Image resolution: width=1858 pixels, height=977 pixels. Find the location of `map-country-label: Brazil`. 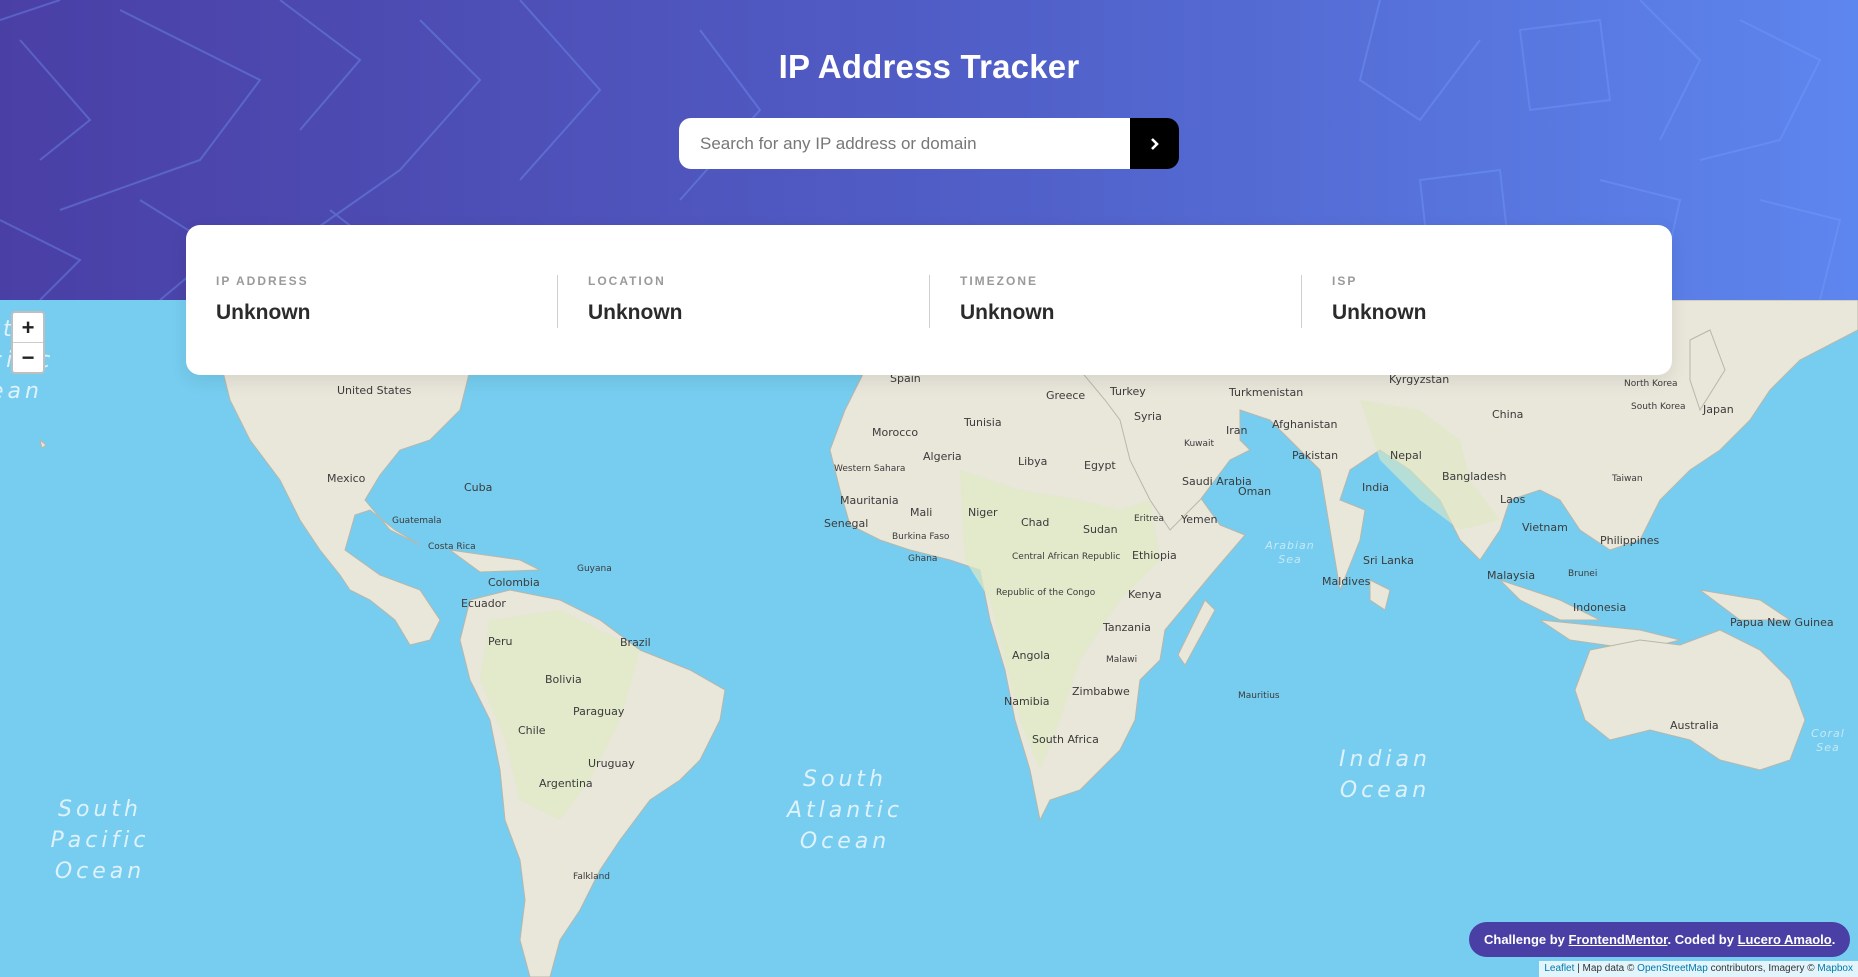

map-country-label: Brazil is located at coordinates (635, 642).